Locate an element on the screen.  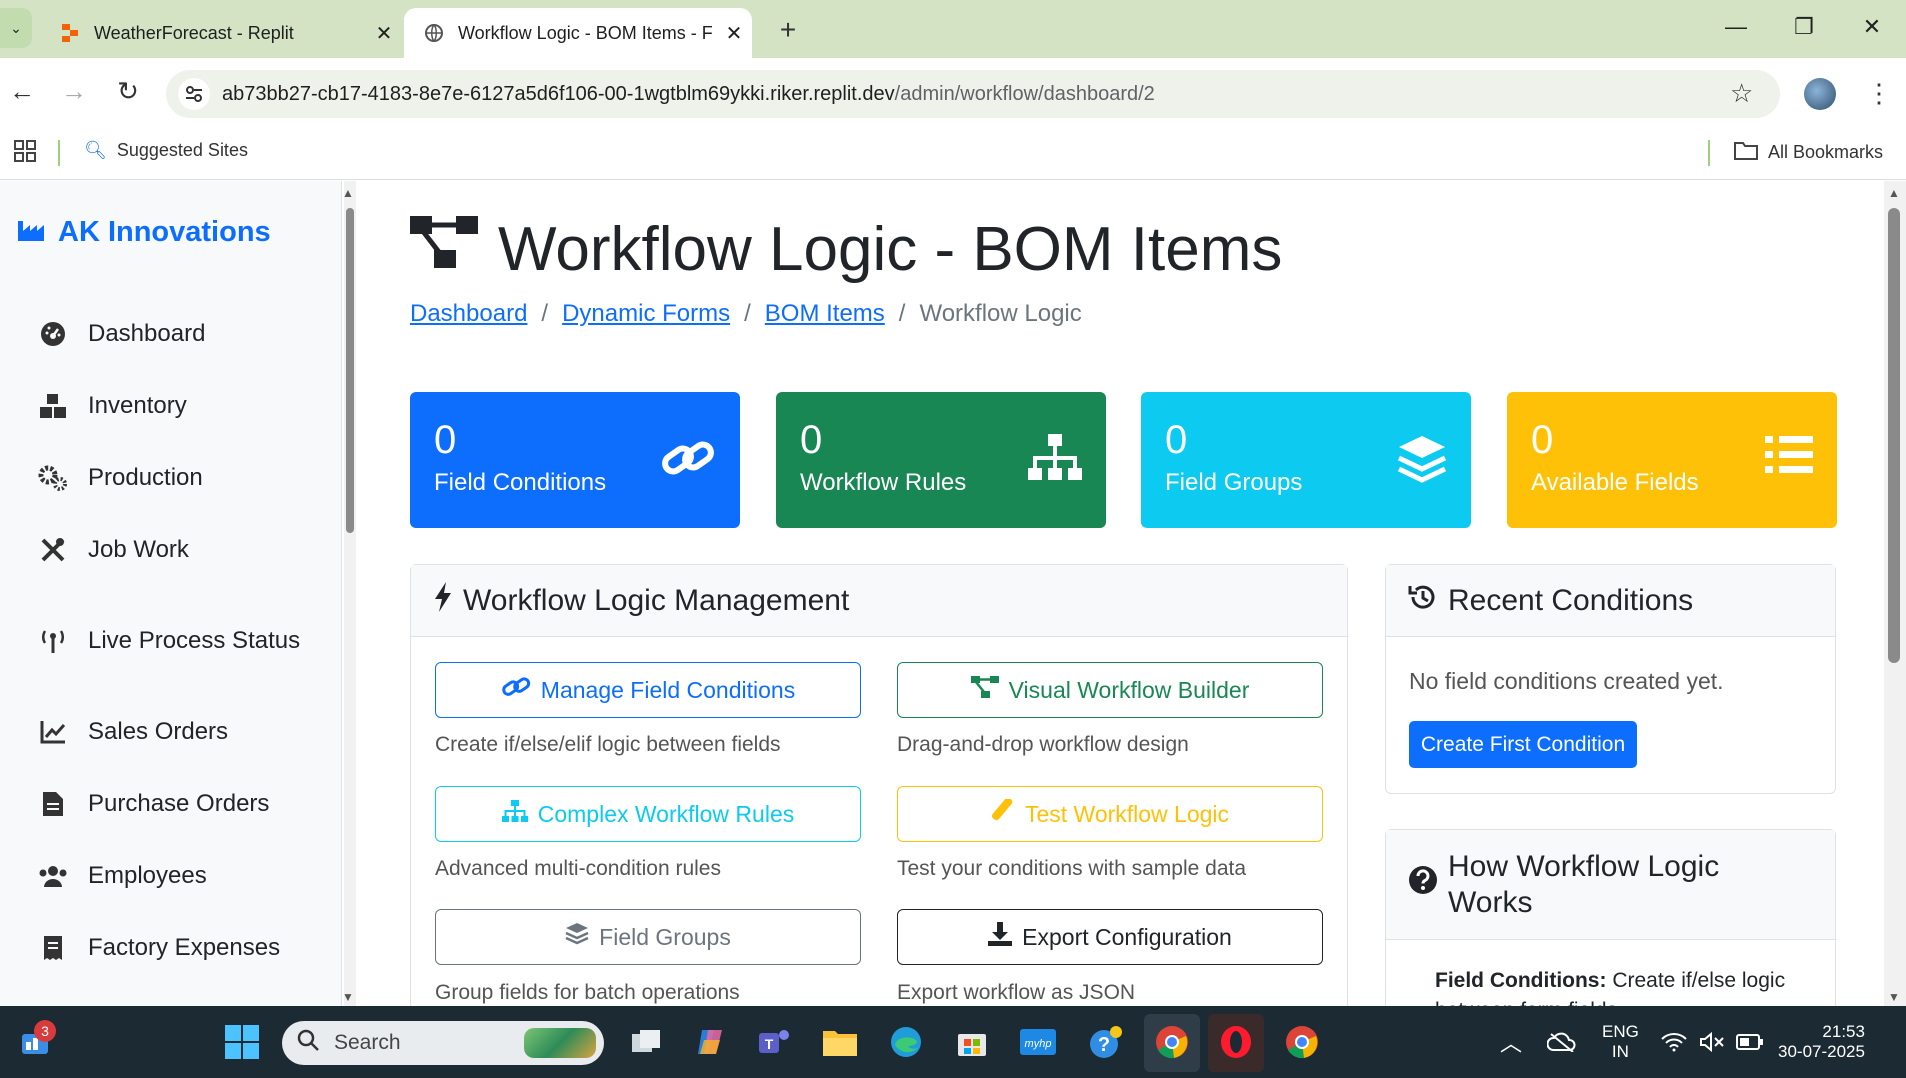
brand-logo: AK Innovations is located at coordinates (144, 232).